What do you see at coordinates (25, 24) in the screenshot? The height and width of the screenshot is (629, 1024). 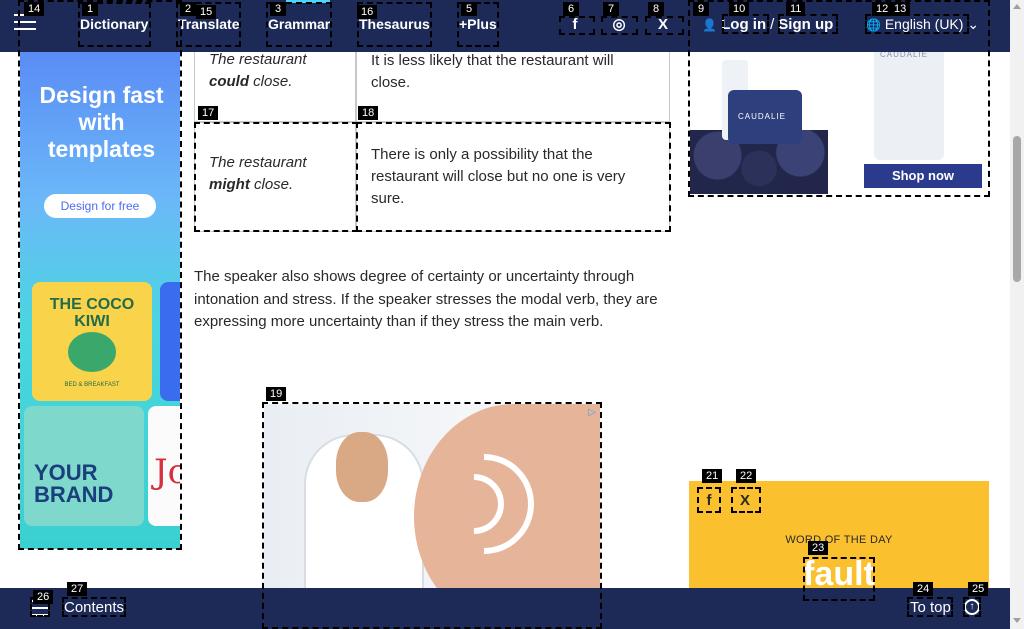 I see `menu-icon` at bounding box center [25, 24].